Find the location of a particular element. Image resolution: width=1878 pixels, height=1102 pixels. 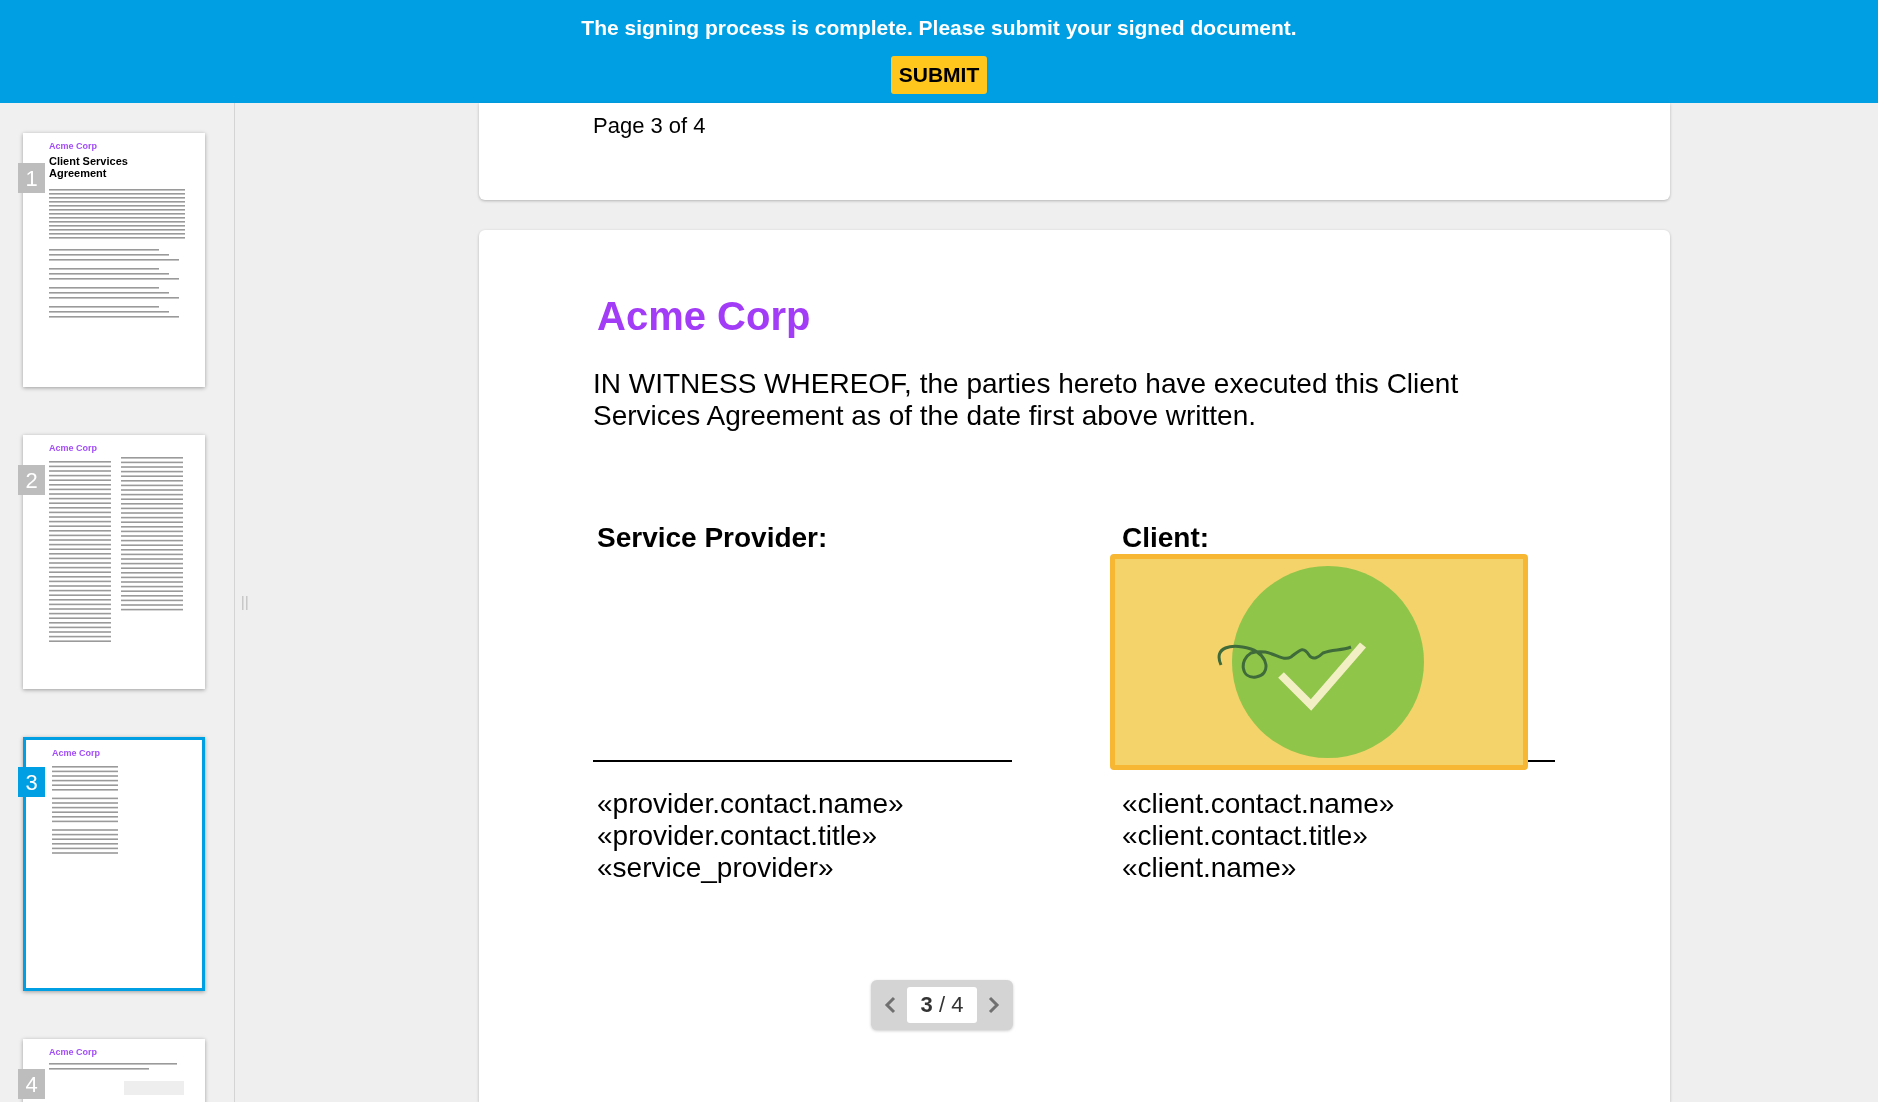

splitter-handle-icon is located at coordinates (245, 602).